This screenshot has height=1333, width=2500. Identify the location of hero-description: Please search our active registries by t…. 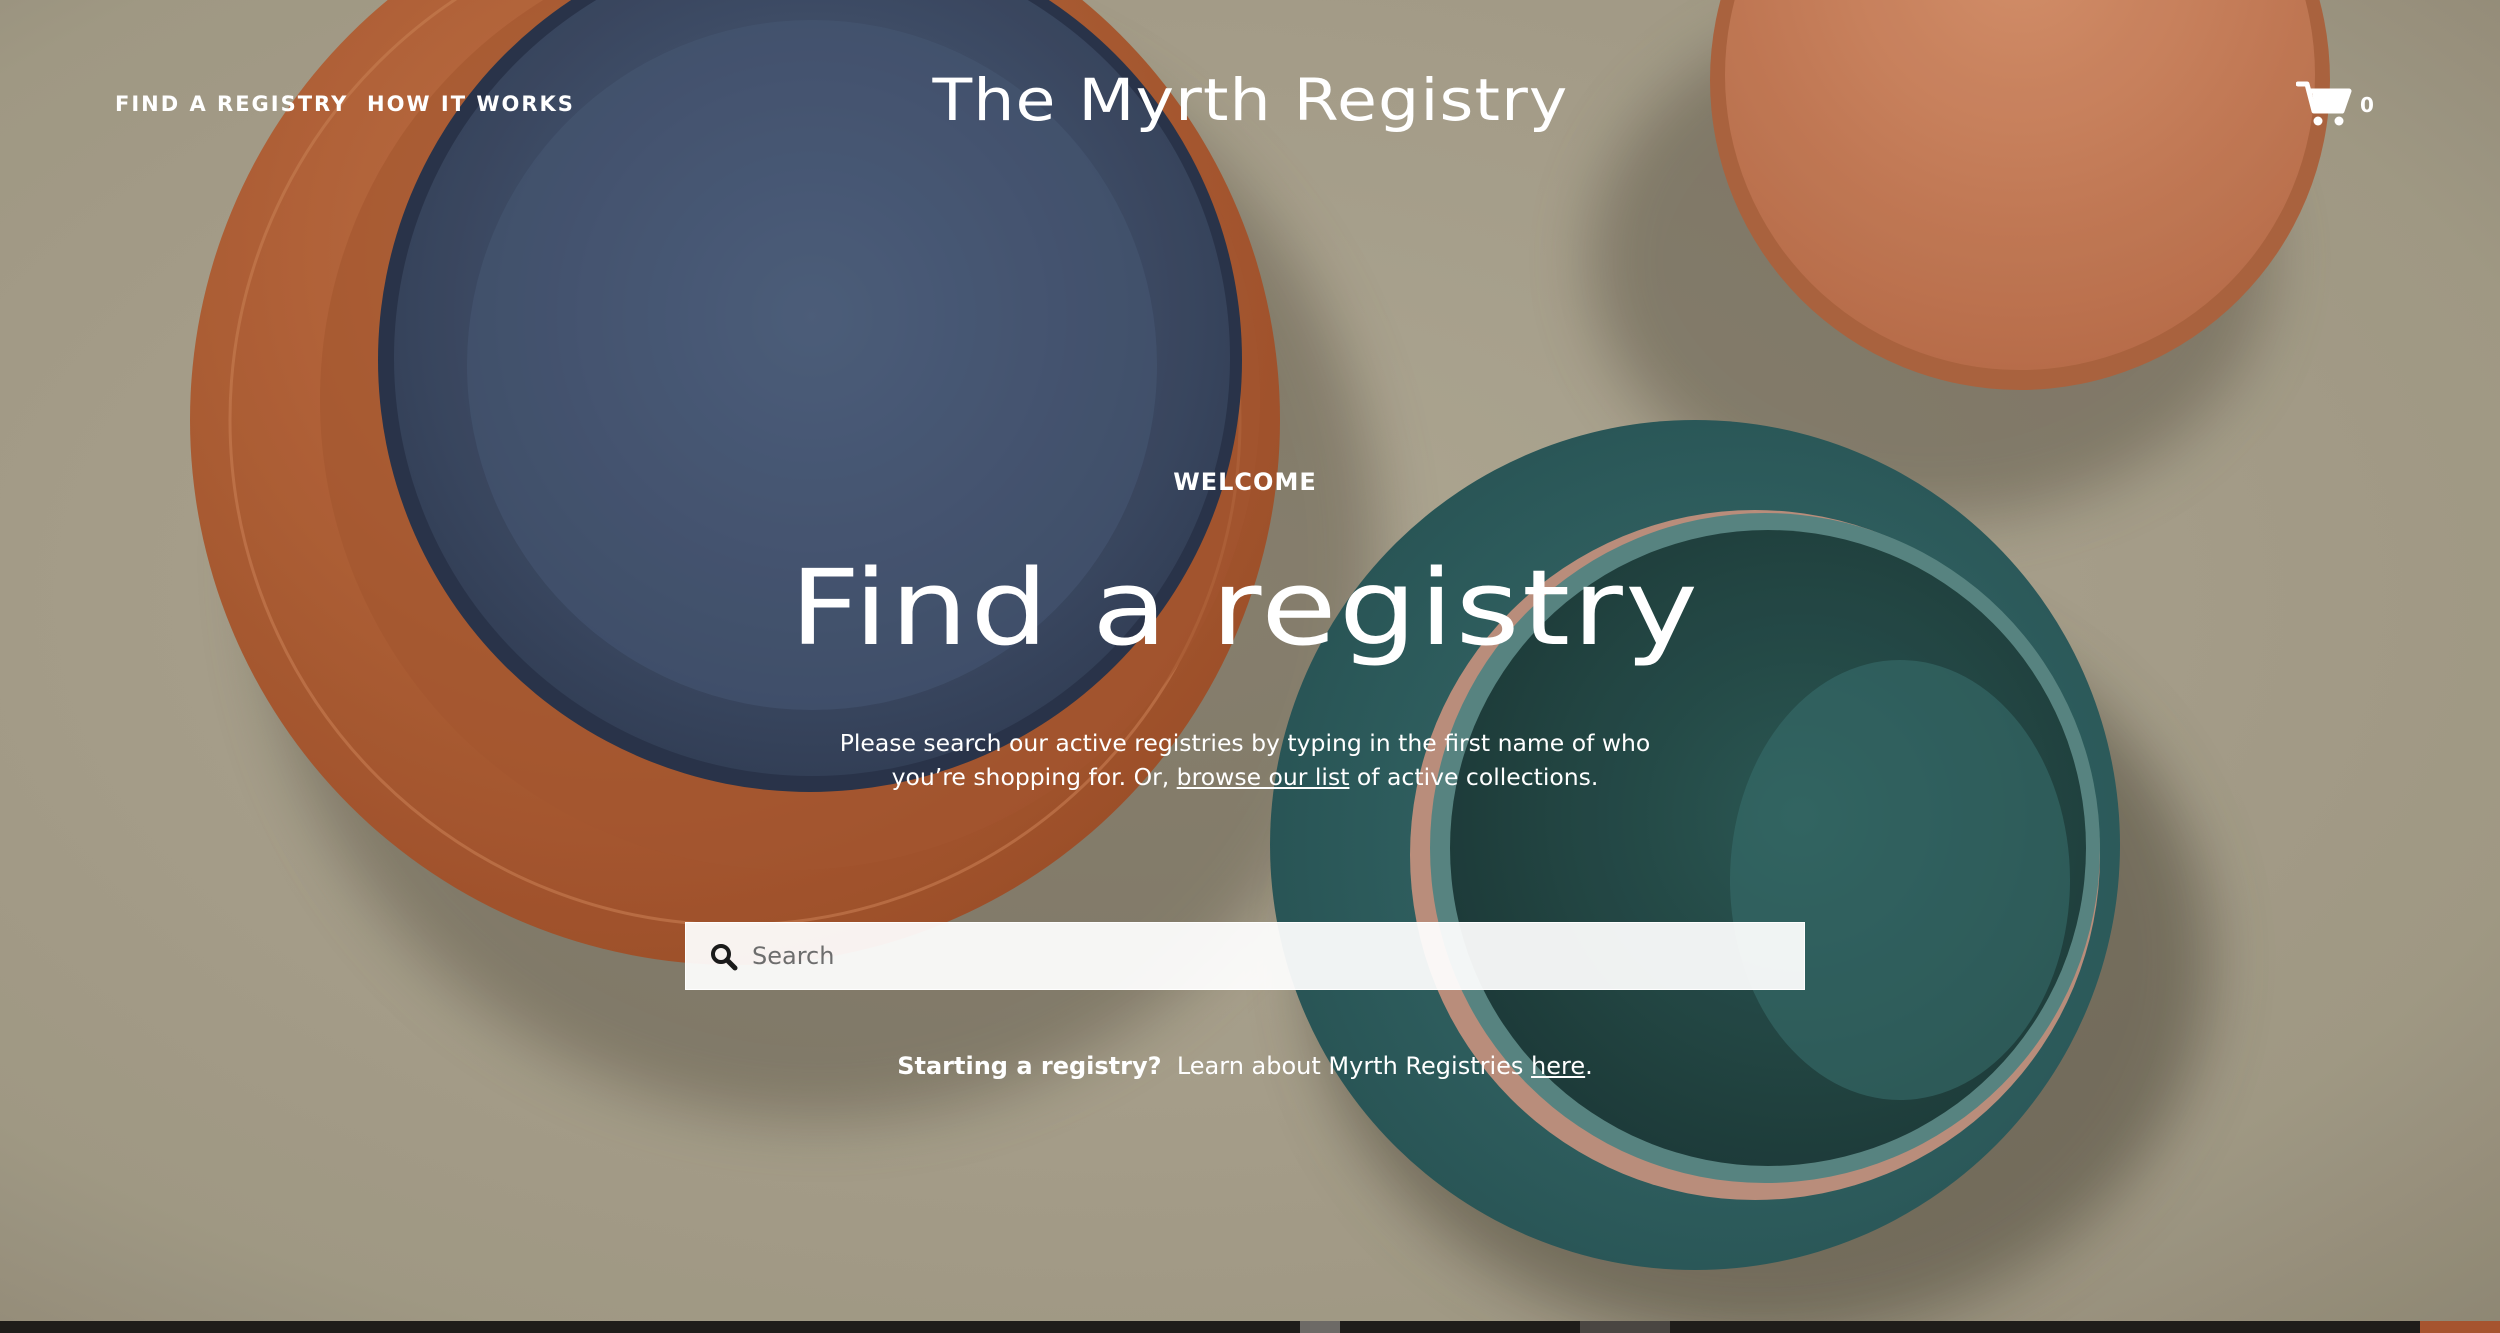
(1245, 760).